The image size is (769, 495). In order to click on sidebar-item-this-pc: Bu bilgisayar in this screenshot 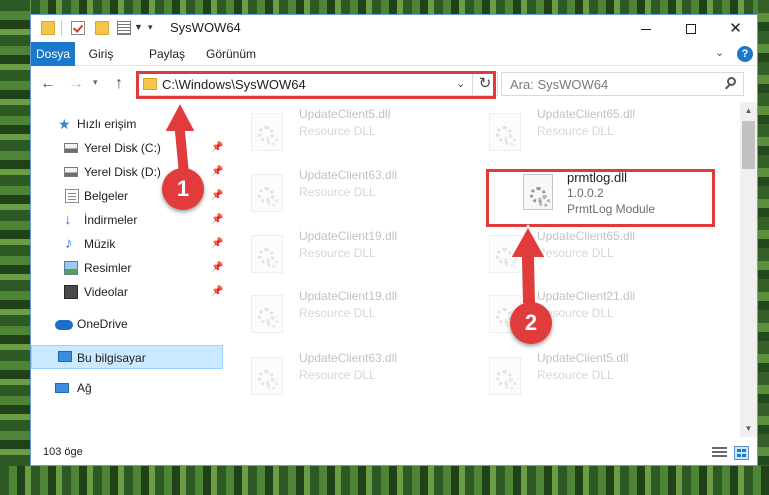, I will do `click(127, 357)`.